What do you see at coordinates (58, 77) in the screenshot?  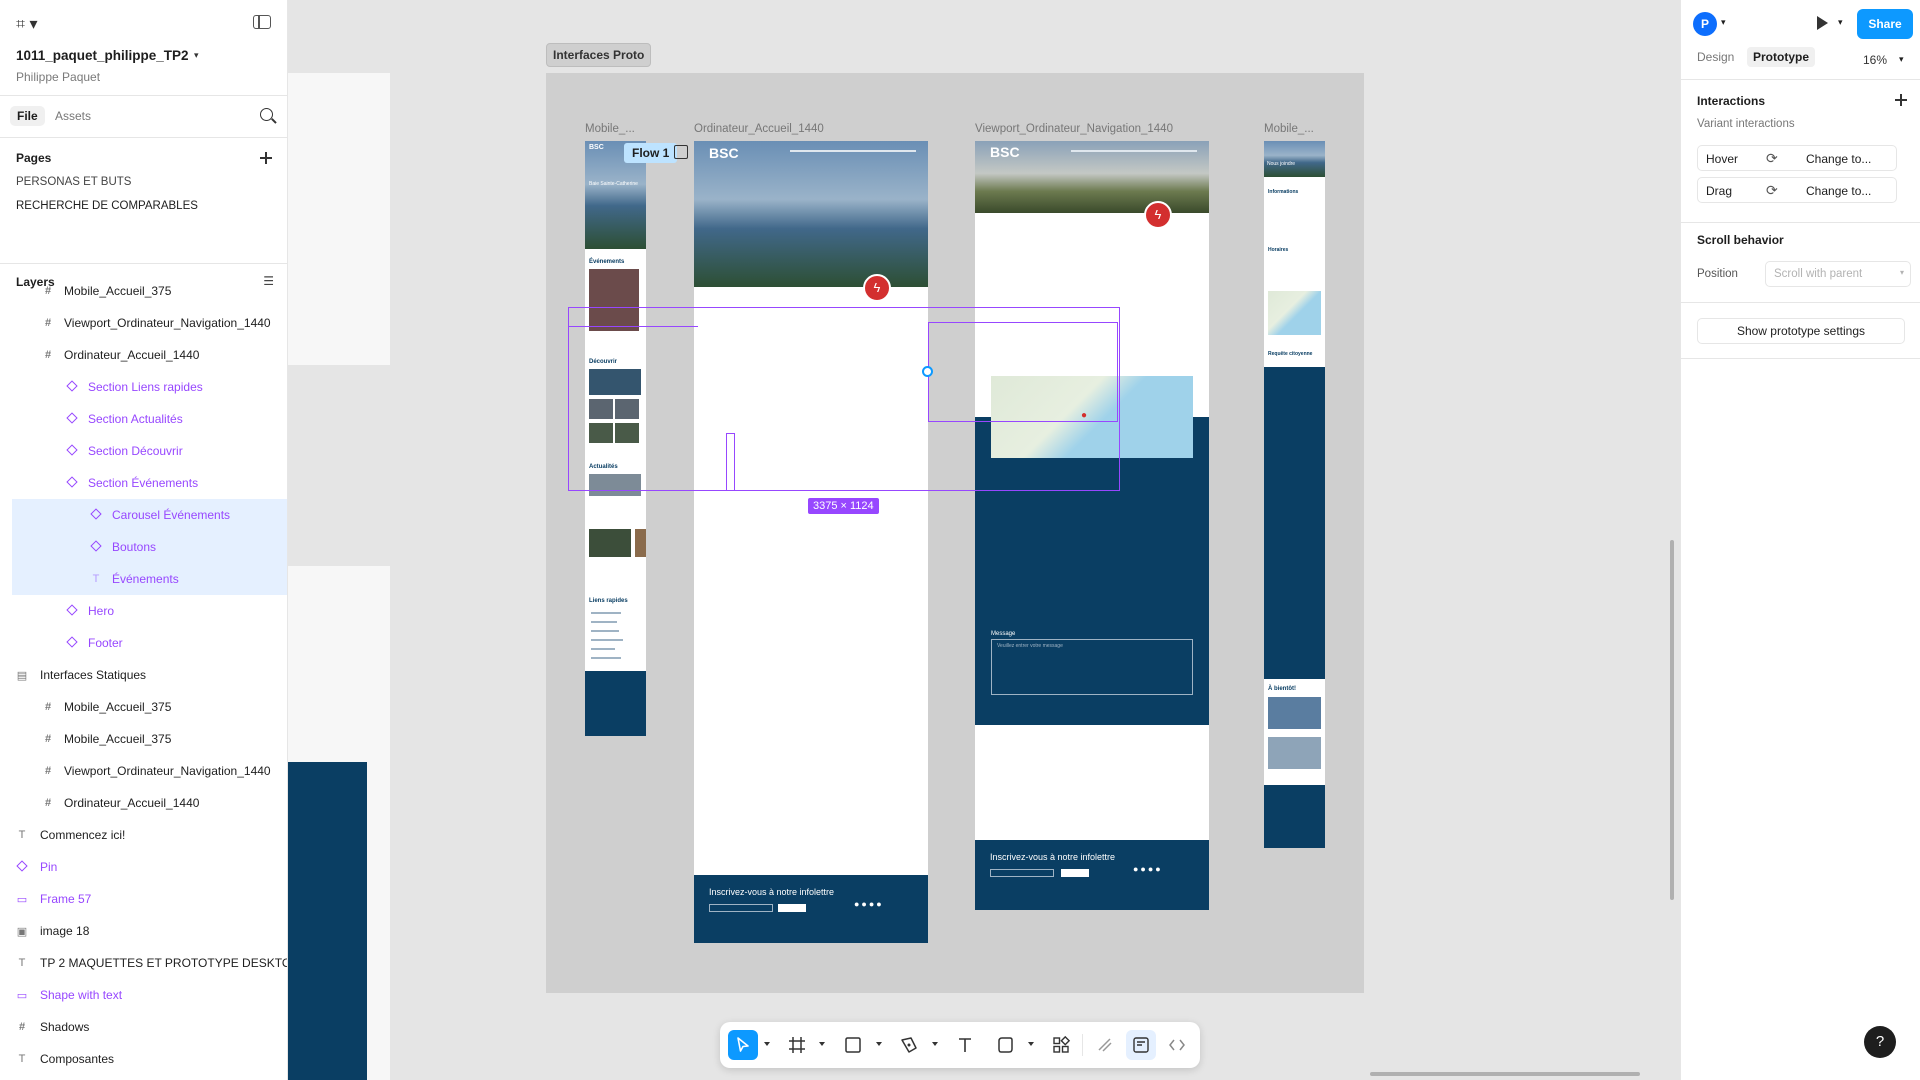 I see `file-owner: Philippe Paquet` at bounding box center [58, 77].